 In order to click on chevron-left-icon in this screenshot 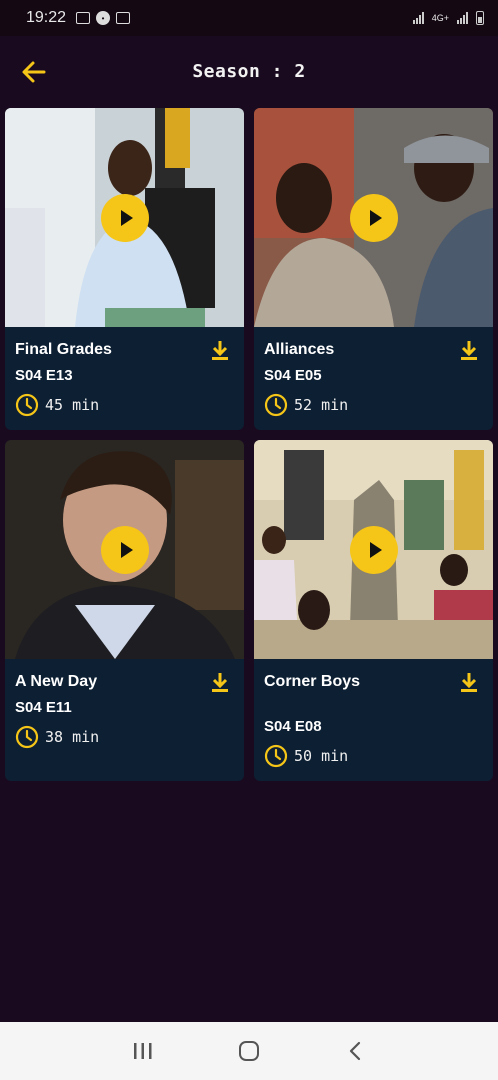, I will do `click(355, 1051)`.